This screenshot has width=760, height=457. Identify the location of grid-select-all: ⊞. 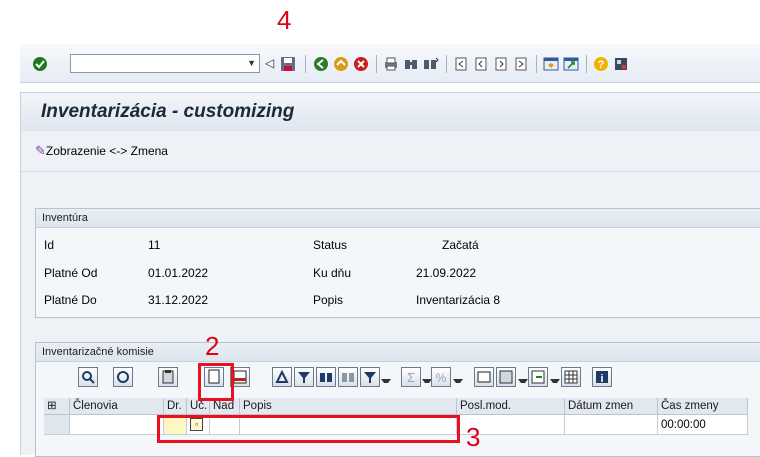
(57, 406).